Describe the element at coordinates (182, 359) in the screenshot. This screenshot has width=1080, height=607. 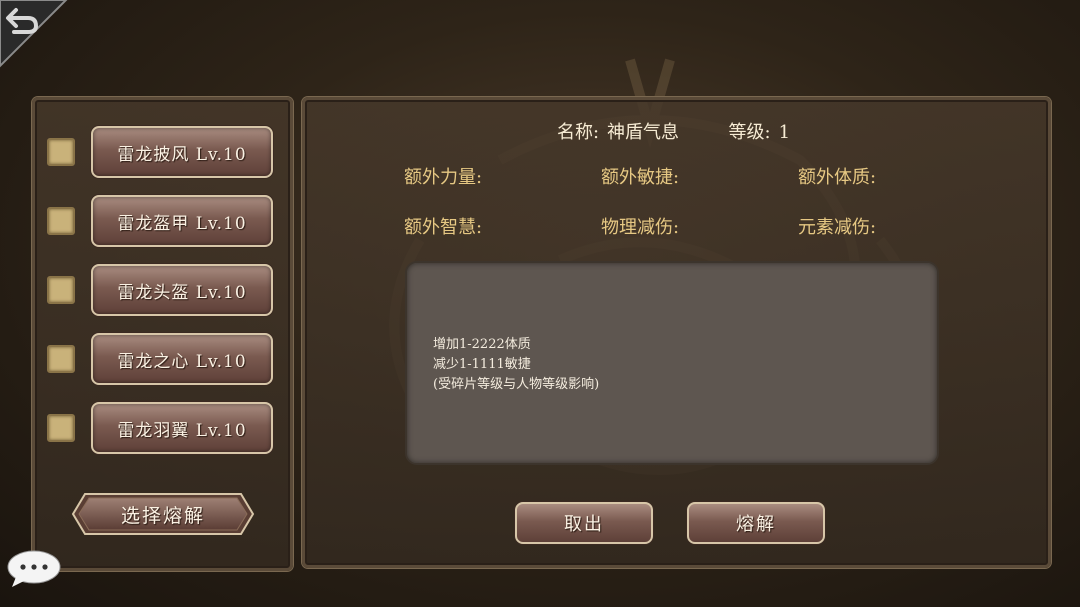
I see `item-button: 雷龙之心 Lv.10` at that location.